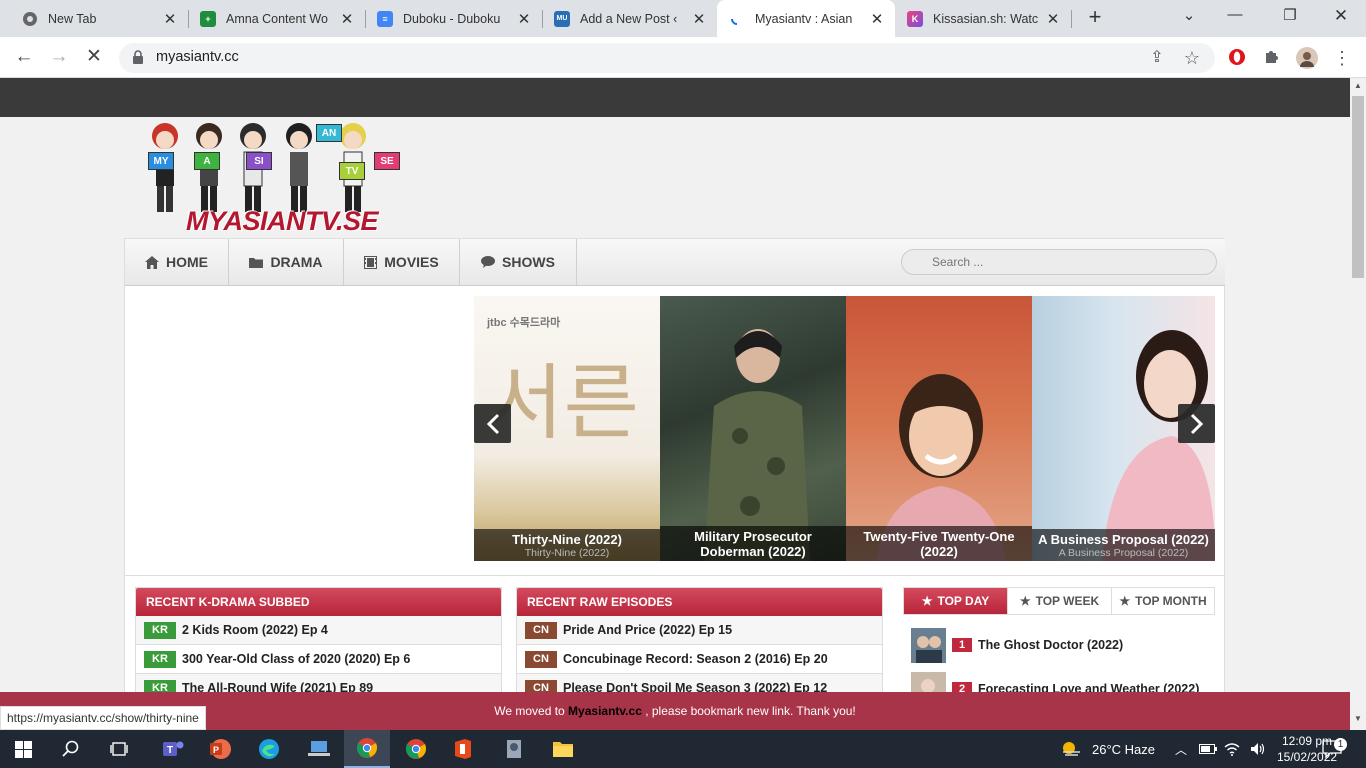 This screenshot has width=1366, height=768. Describe the element at coordinates (286, 262) in the screenshot. I see `nav-drama: DRAMA` at that location.